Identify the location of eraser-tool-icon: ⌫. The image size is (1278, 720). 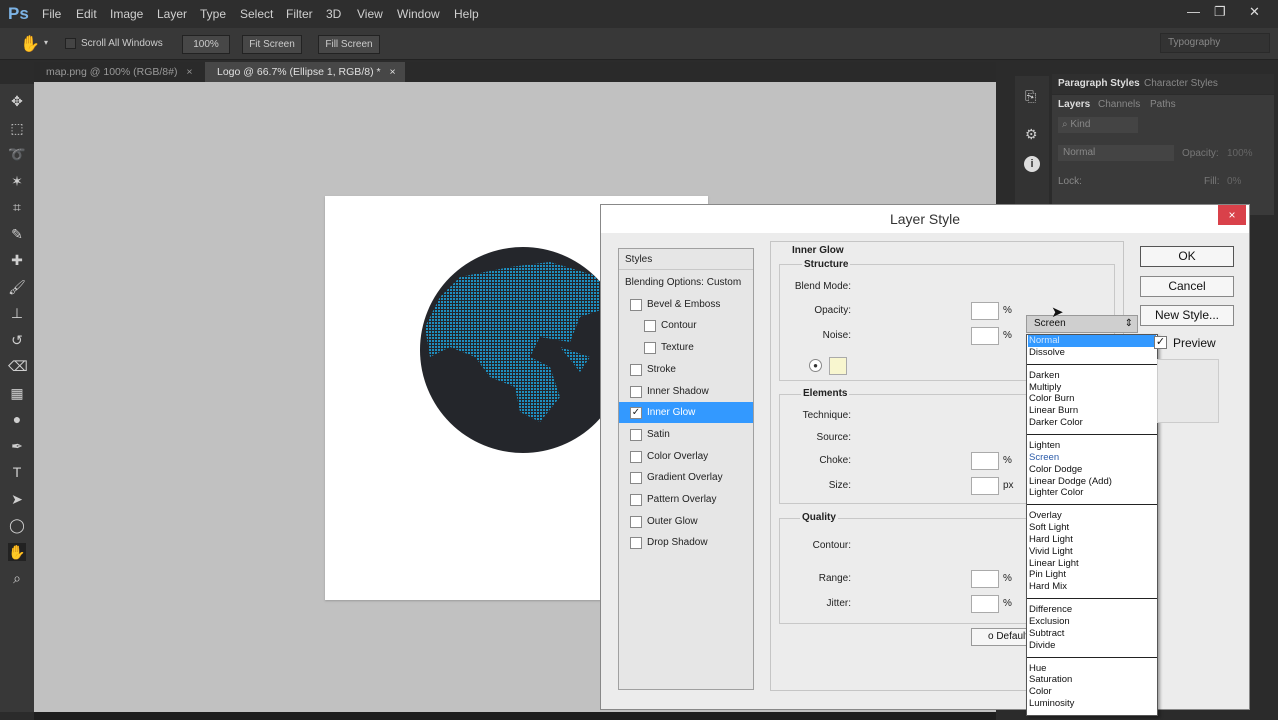
(18, 366).